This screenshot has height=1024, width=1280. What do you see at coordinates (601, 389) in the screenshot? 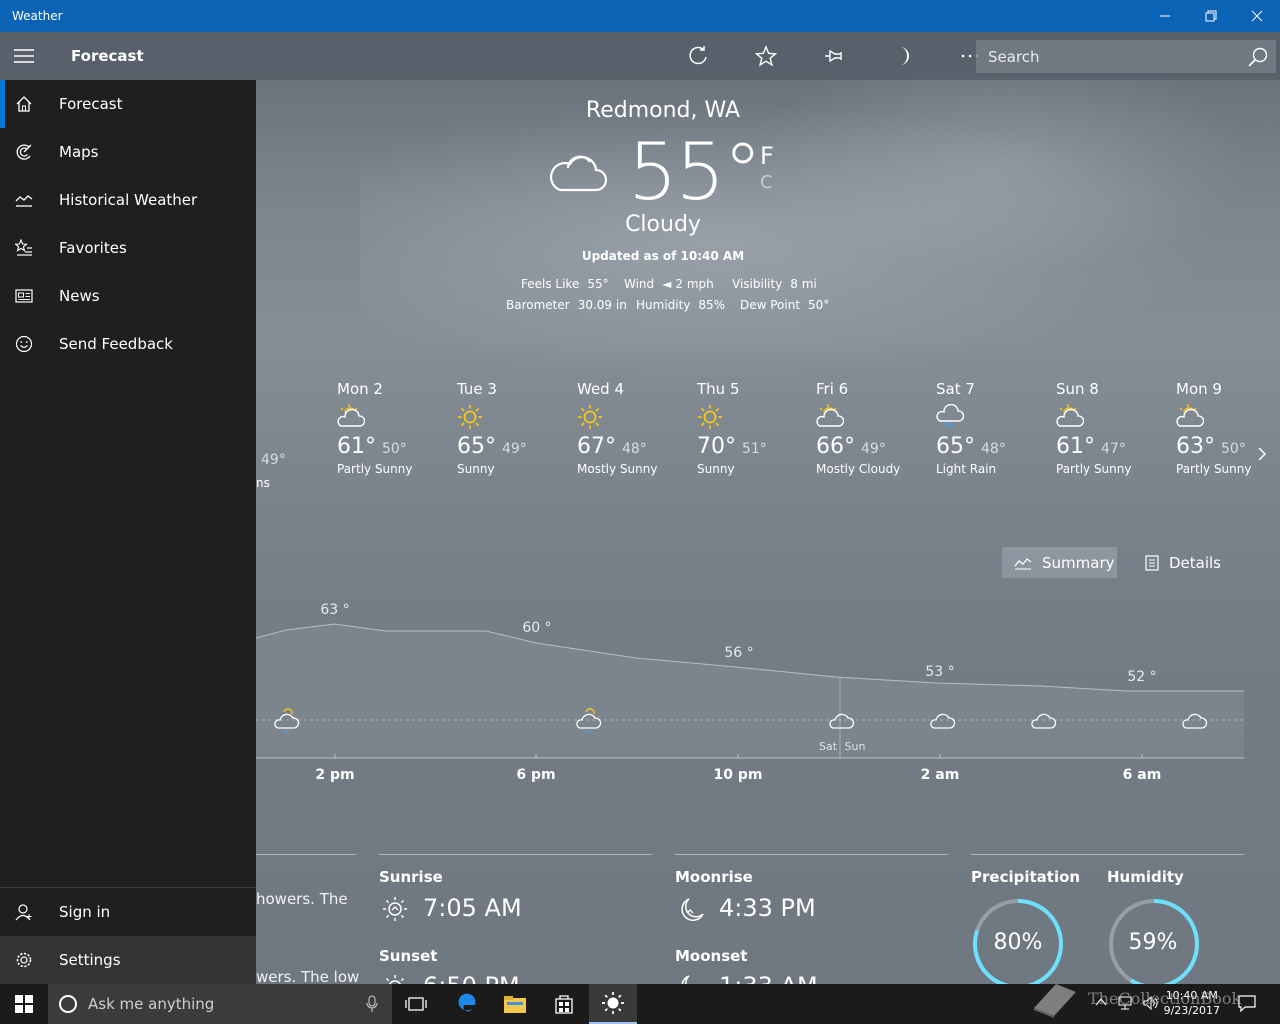
I see `day-name: Wed 4` at bounding box center [601, 389].